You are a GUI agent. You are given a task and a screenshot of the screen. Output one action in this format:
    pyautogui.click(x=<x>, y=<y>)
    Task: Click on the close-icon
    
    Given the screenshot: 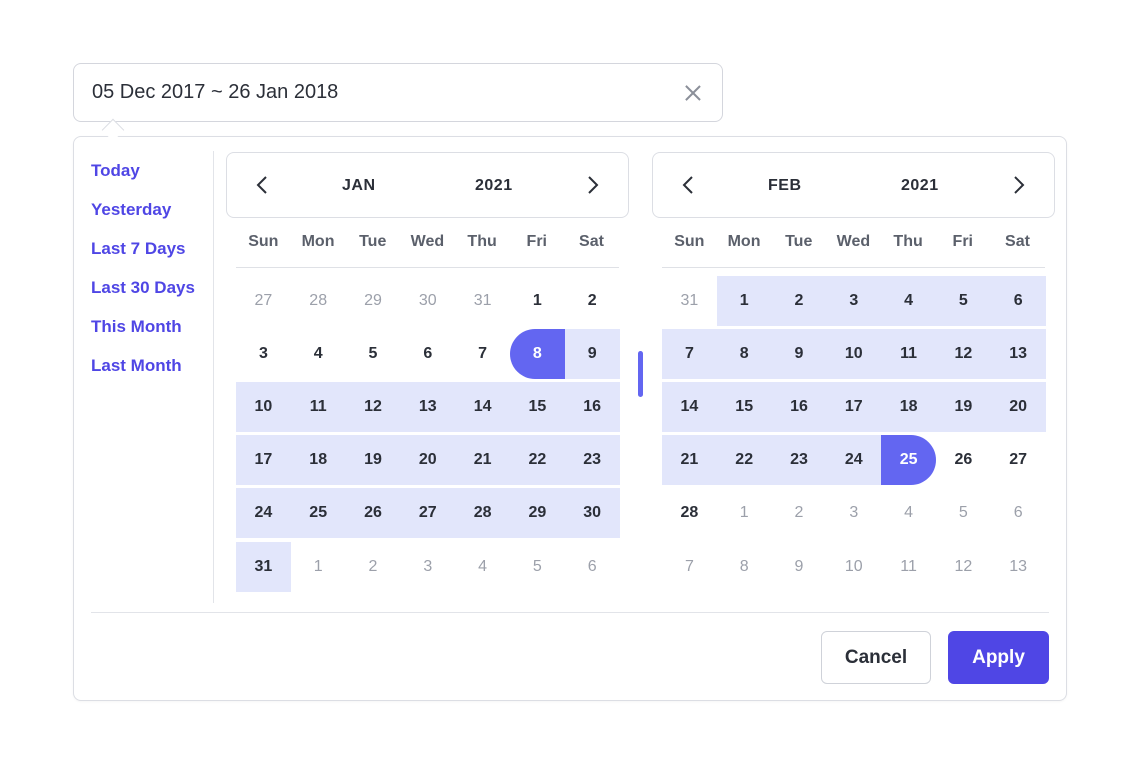 What is the action you would take?
    pyautogui.click(x=693, y=93)
    